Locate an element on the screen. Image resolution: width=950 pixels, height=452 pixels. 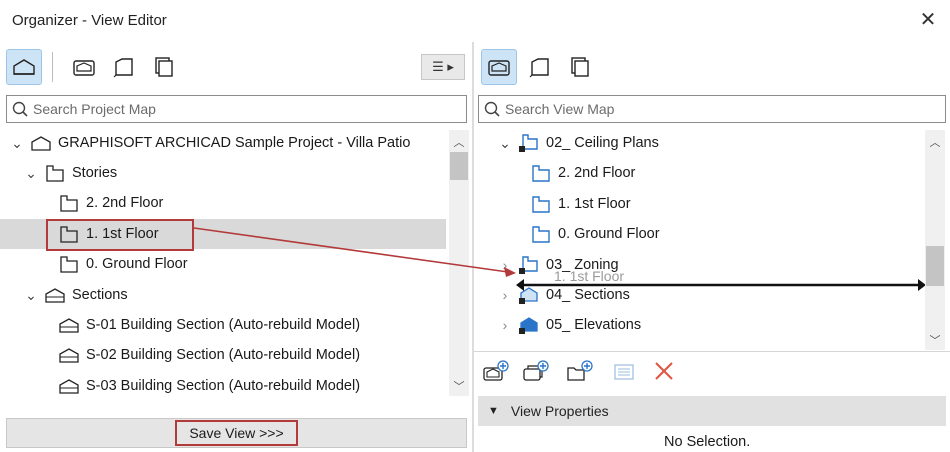
new-folder-icon is located at coordinates (580, 370).